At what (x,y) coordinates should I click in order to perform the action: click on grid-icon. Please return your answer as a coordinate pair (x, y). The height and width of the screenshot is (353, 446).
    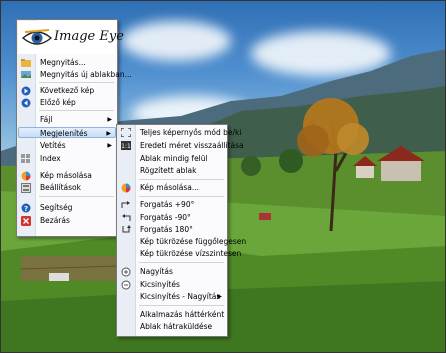
    Looking at the image, I should click on (26, 158).